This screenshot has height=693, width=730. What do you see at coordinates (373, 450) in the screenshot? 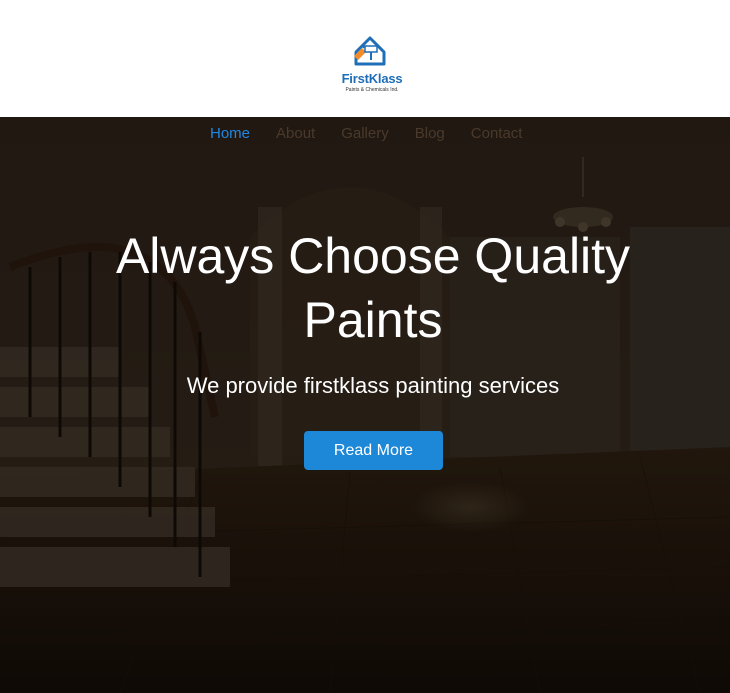
I see `read-more-button: Read More` at bounding box center [373, 450].